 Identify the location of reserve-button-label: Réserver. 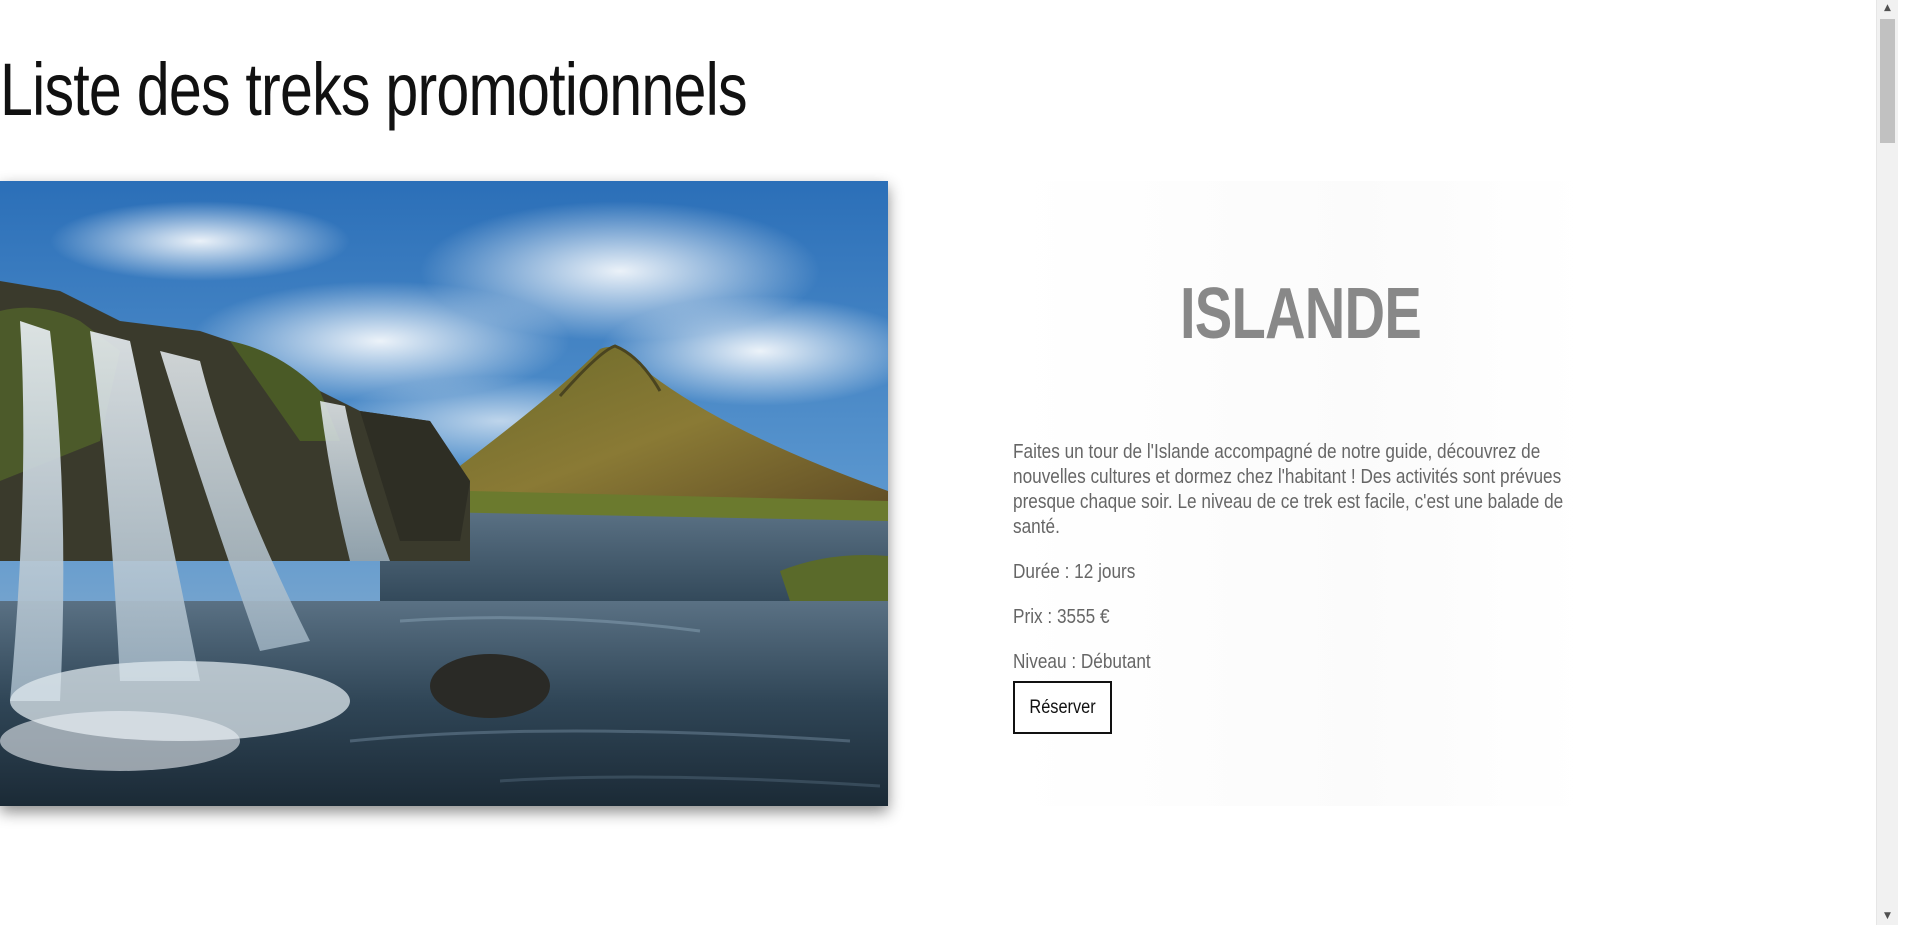
(1062, 707).